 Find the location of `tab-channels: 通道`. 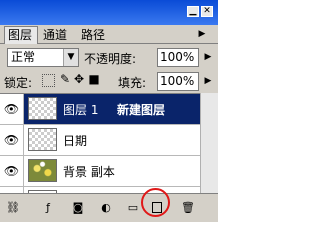

tab-channels: 通道 is located at coordinates (57, 35).